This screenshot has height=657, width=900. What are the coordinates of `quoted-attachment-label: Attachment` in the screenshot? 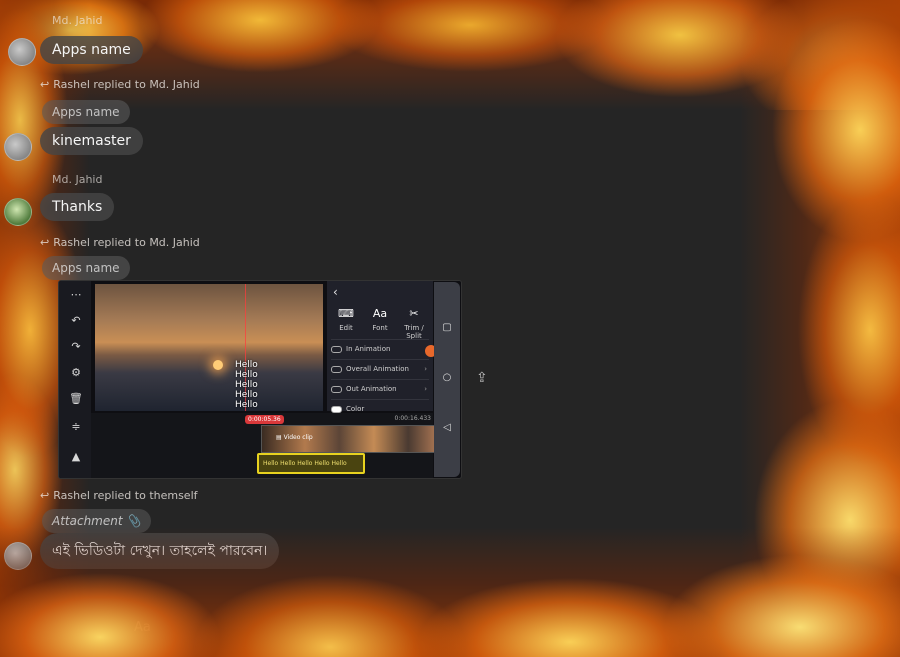 It's located at (87, 521).